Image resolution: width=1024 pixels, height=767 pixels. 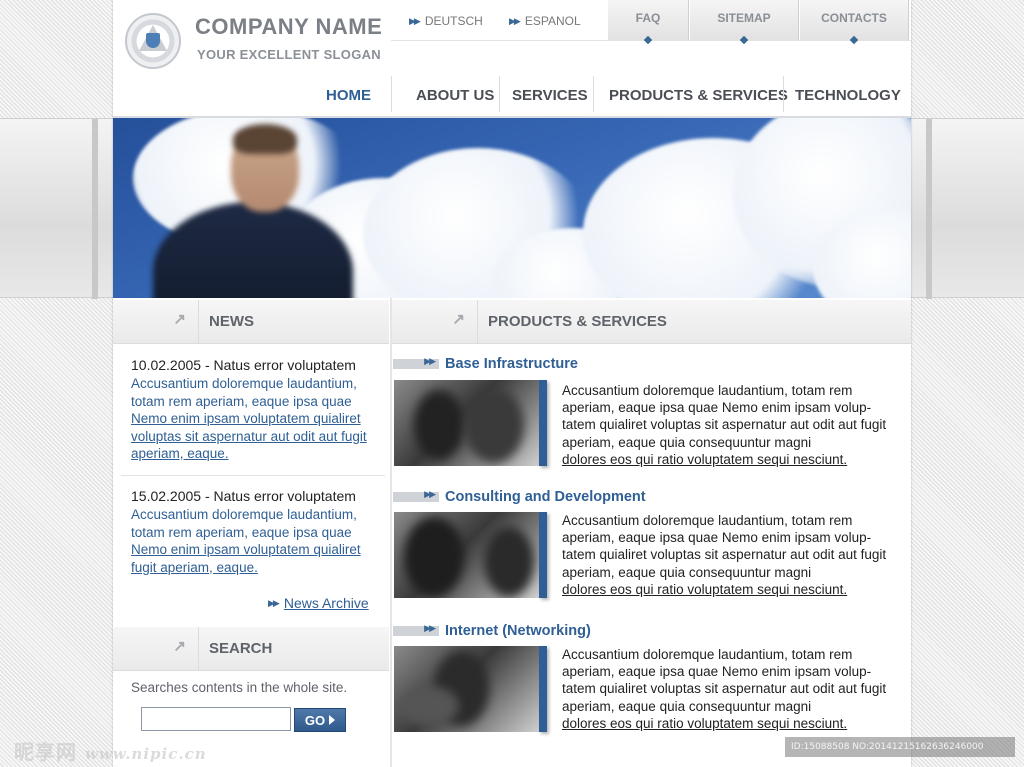 I want to click on nav-about-us: ABOUT US, so click(x=455, y=95).